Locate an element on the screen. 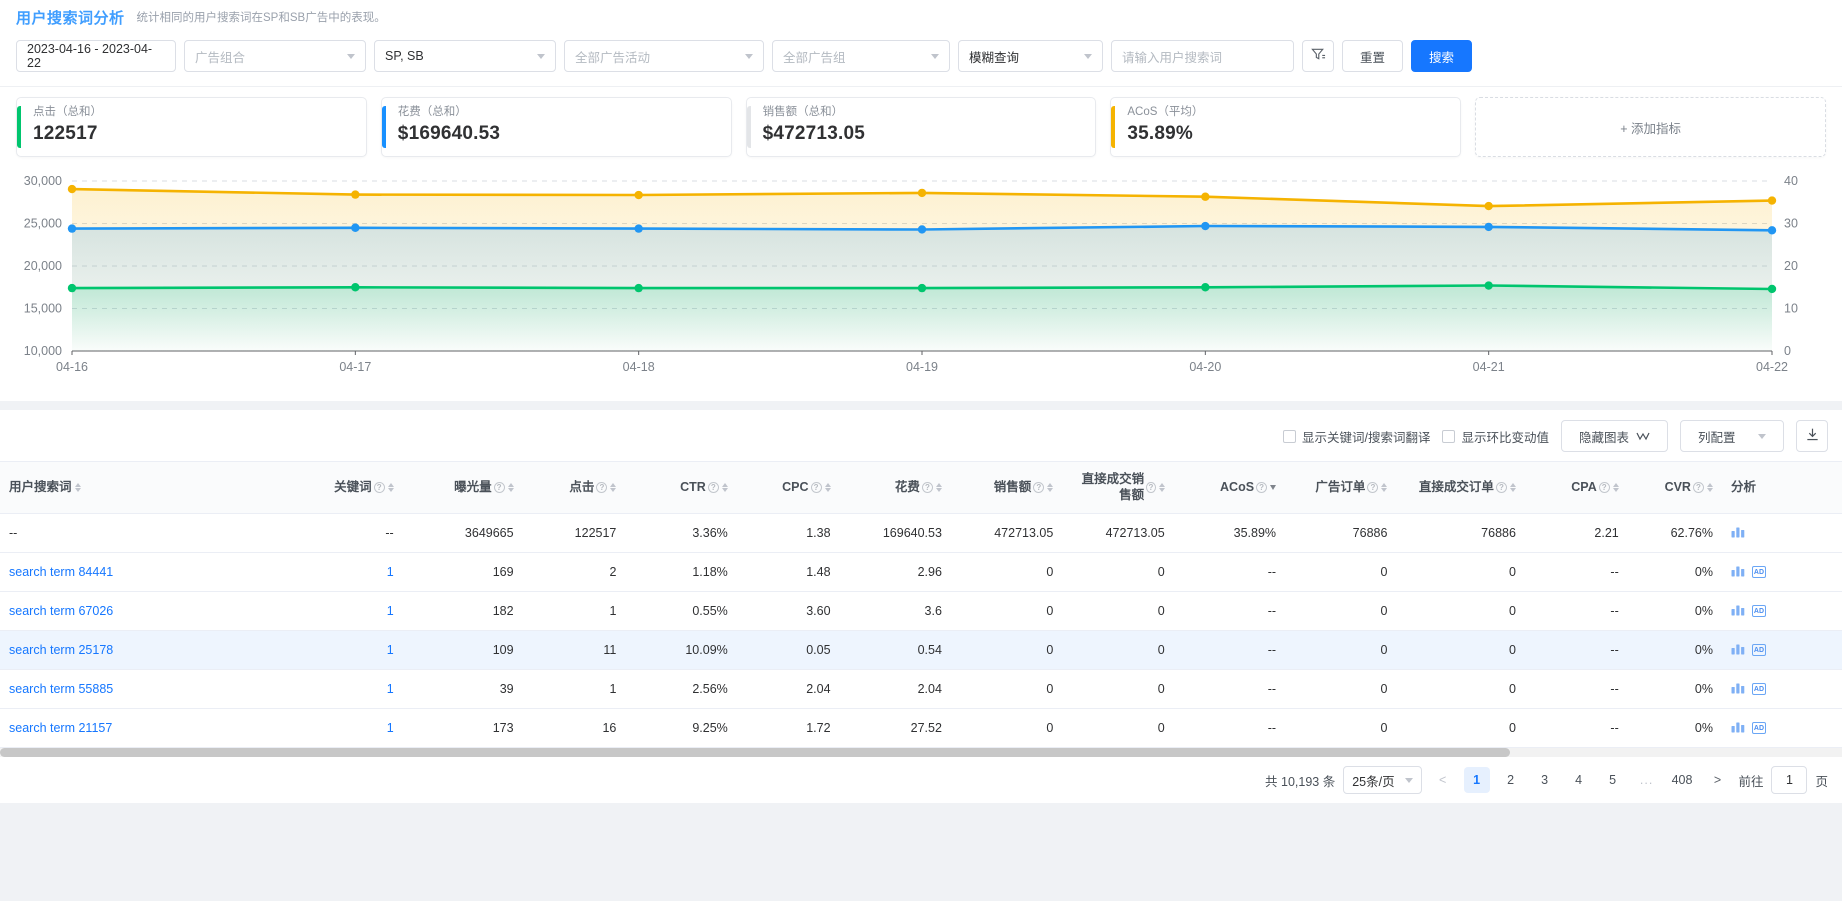 Image resolution: width=1842 pixels, height=901 pixels. page-button-1: 1 is located at coordinates (1476, 780).